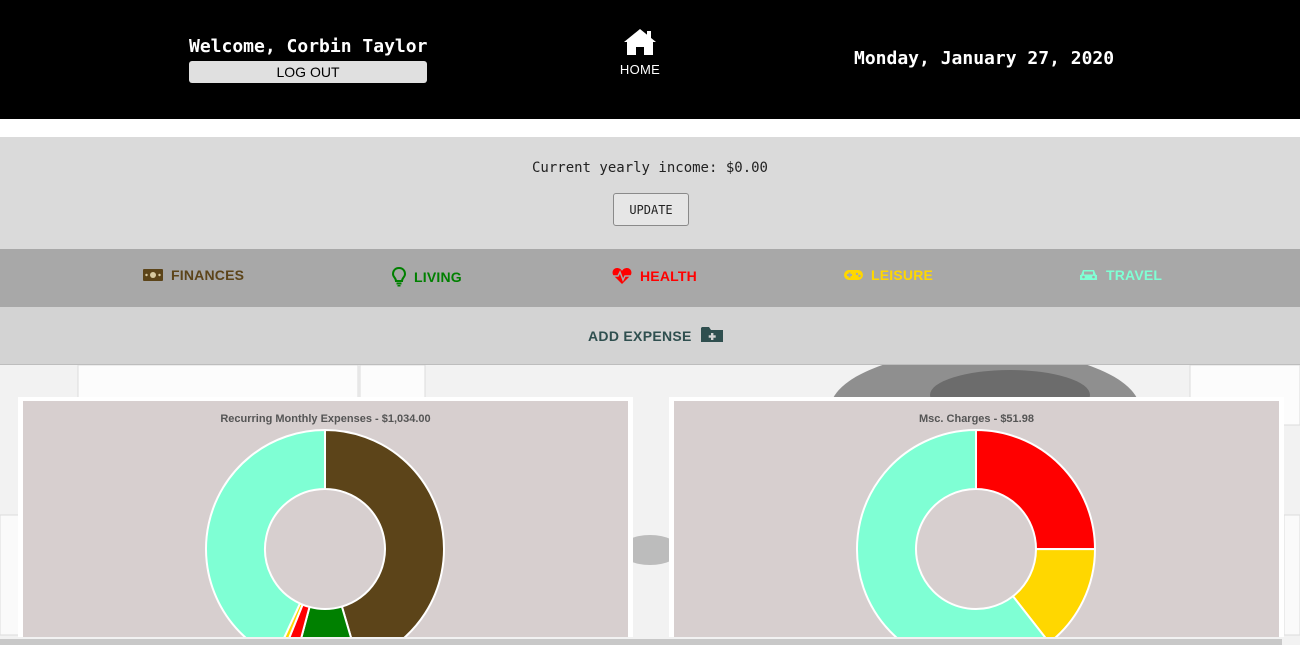  Describe the element at coordinates (1036, 489) in the screenshot. I see `donut-slice-health` at that location.